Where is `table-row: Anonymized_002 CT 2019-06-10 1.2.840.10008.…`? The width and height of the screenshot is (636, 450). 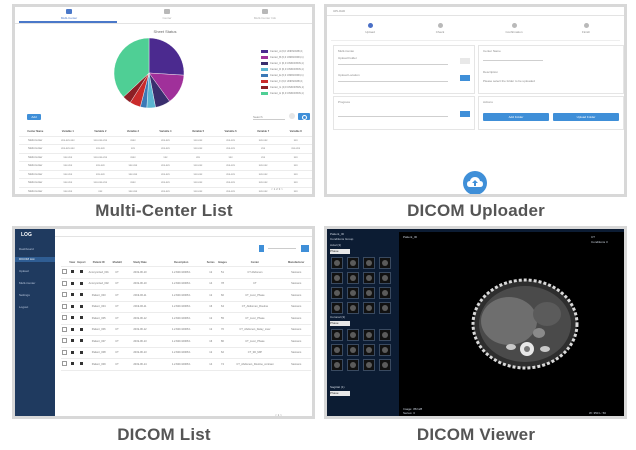 table-row: Anonymized_002 CT 2019-06-10 1.2.840.10008.… is located at coordinates (186, 284).